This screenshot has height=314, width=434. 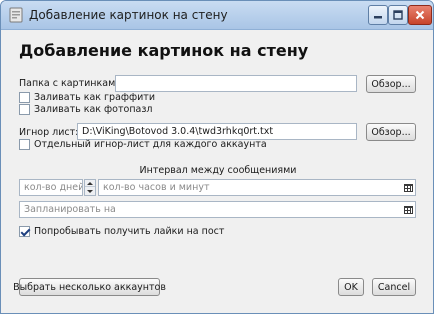 I want to click on select-accounts-button: Выбрать несколько аккаунтов, so click(x=89, y=287).